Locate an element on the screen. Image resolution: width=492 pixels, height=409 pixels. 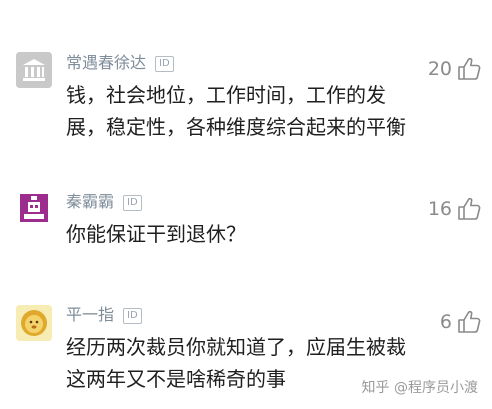
username: 秦霸霸 ID is located at coordinates (104, 202).